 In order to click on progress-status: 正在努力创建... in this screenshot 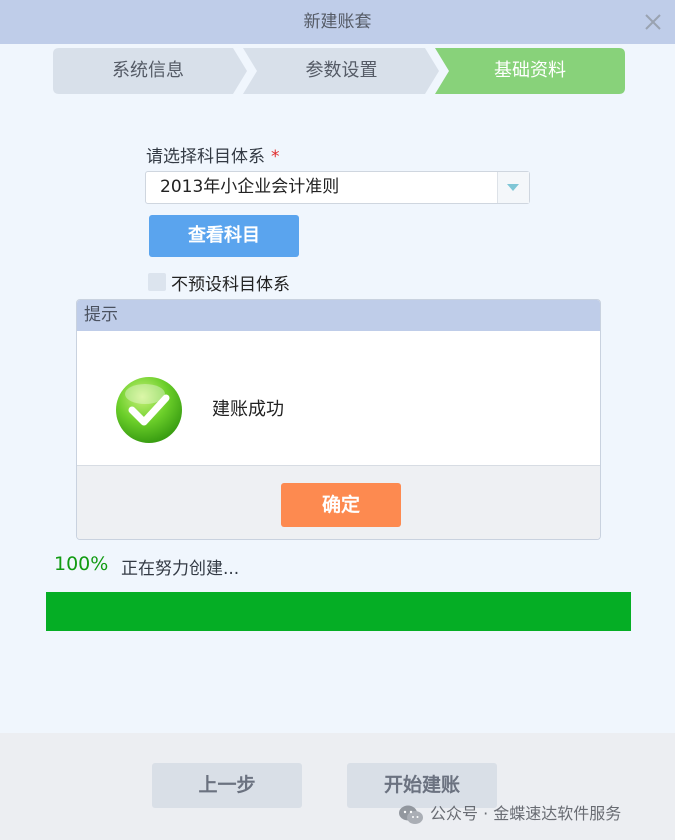, I will do `click(180, 569)`.